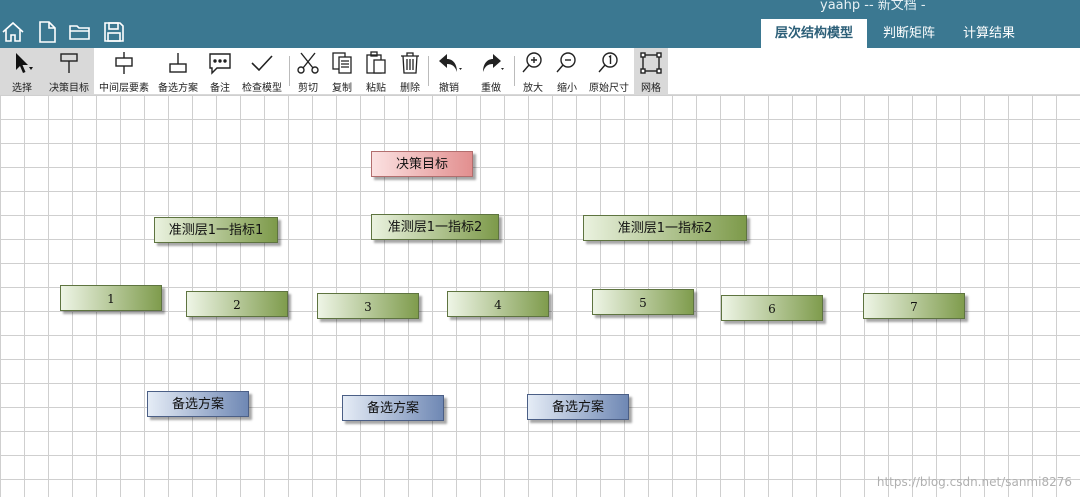 The image size is (1080, 497). I want to click on window-title: yaahp -- 新文档 -, so click(873, 6).